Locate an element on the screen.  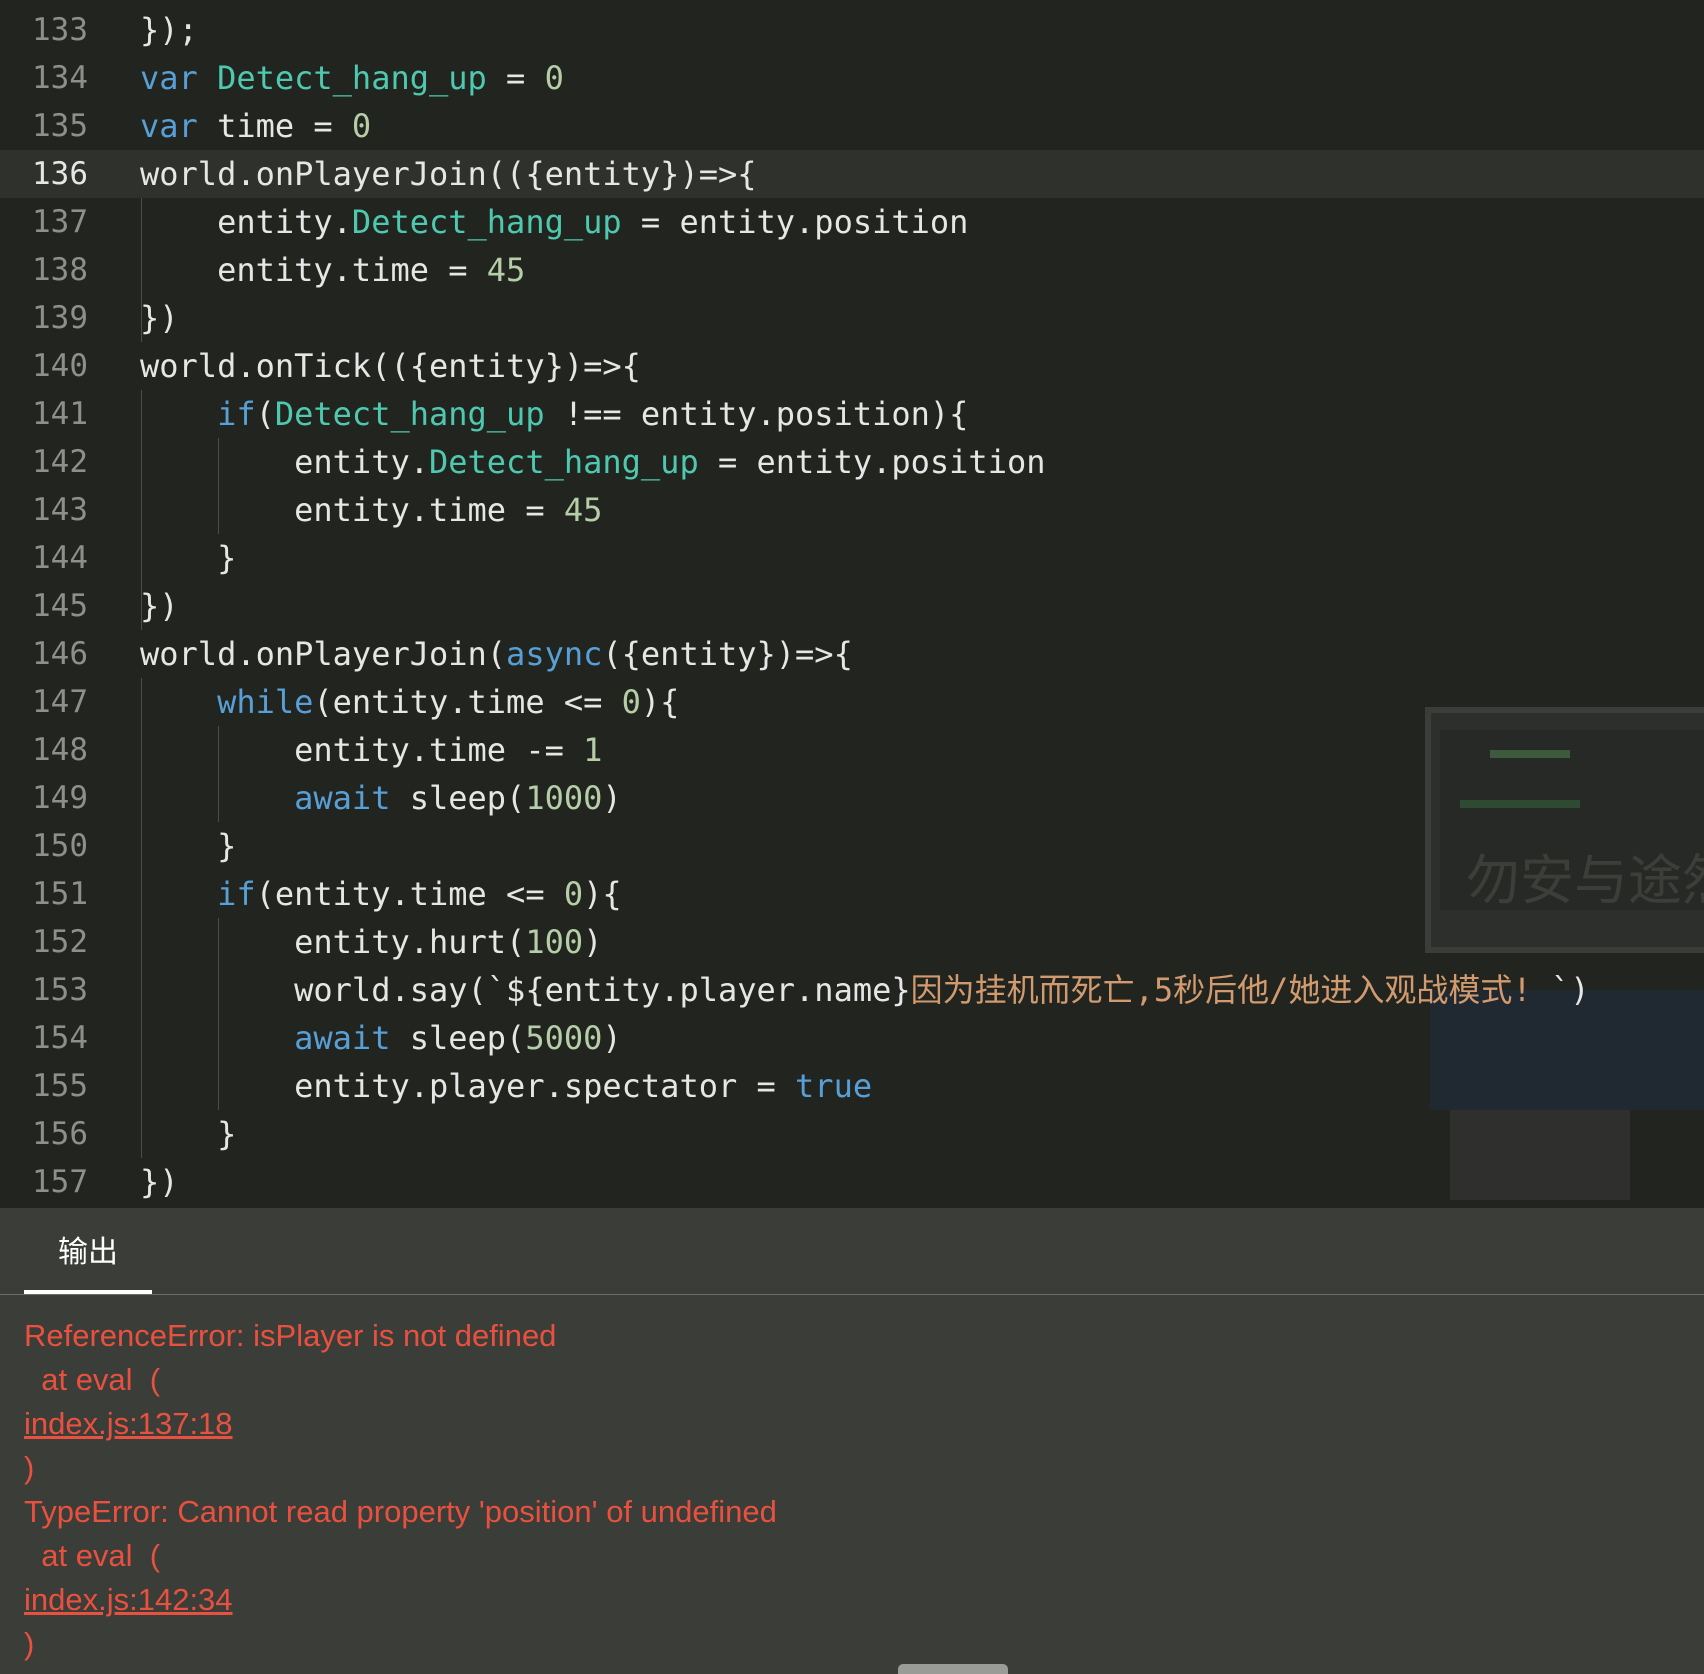
error-source-link: index.js:142:34 is located at coordinates (128, 1599).